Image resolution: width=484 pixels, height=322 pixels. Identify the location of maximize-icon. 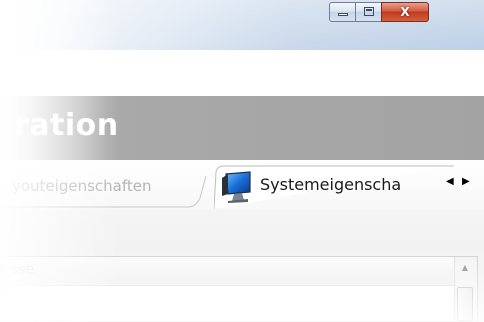
(369, 11).